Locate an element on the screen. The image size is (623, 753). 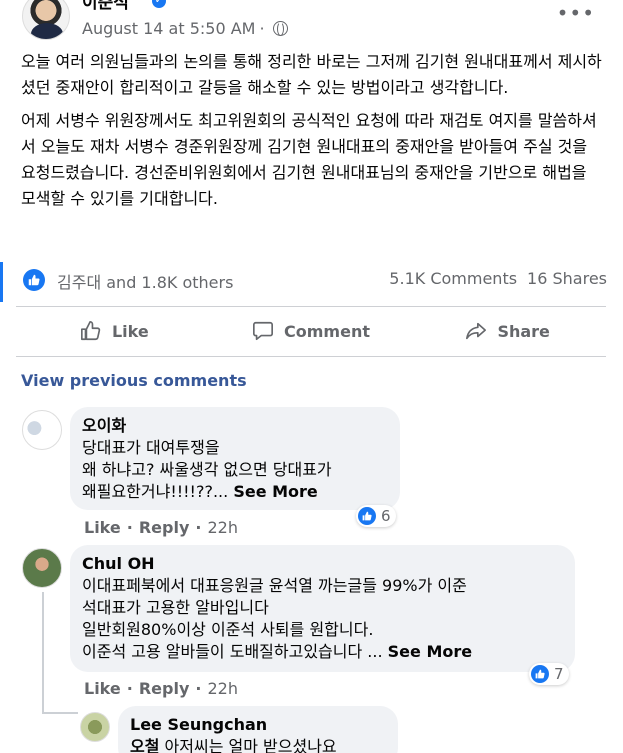
like-button: Like is located at coordinates (114, 331).